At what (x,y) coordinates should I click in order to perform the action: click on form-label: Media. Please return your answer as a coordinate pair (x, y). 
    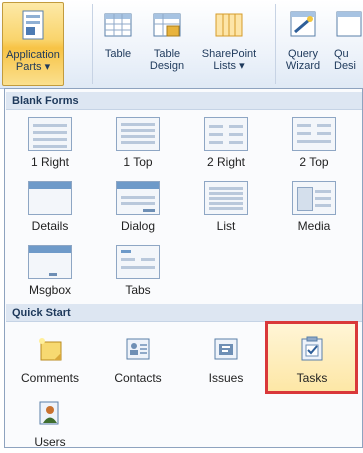
    Looking at the image, I should click on (314, 226).